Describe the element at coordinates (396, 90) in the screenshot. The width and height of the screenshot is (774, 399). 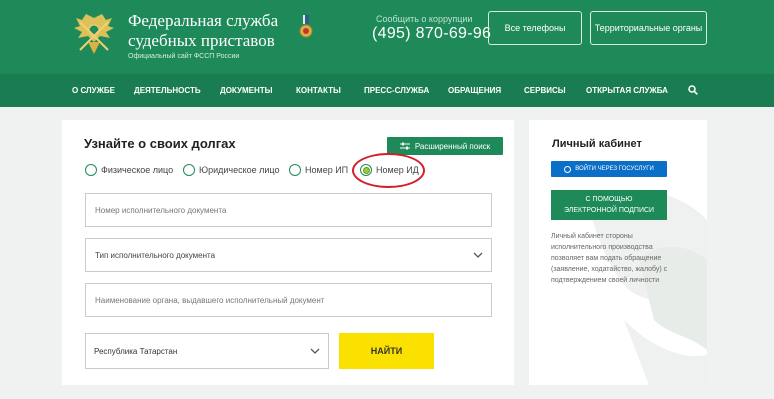
I see `nav-item-press: ПРЕСС-СЛУЖБА` at that location.